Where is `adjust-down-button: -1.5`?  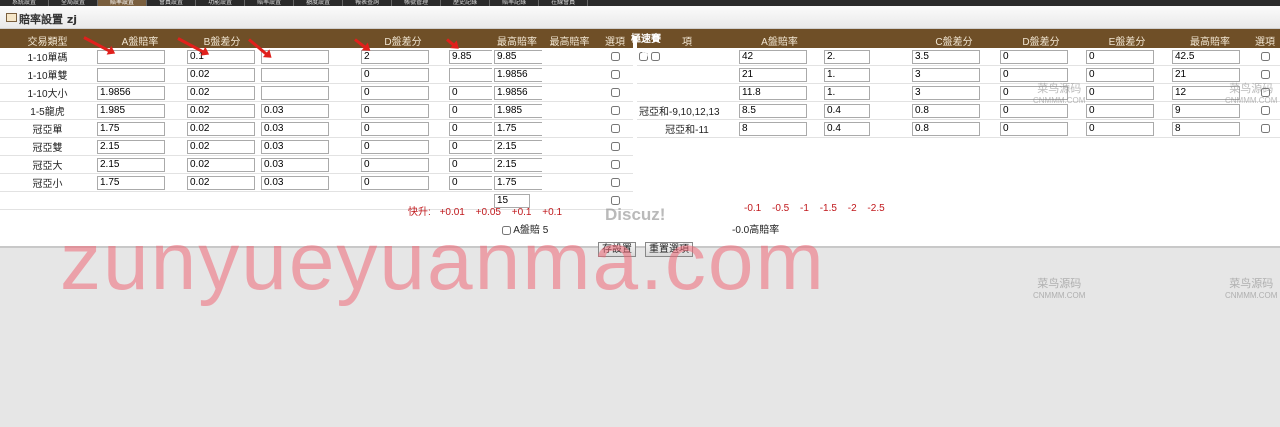 adjust-down-button: -1.5 is located at coordinates (828, 208).